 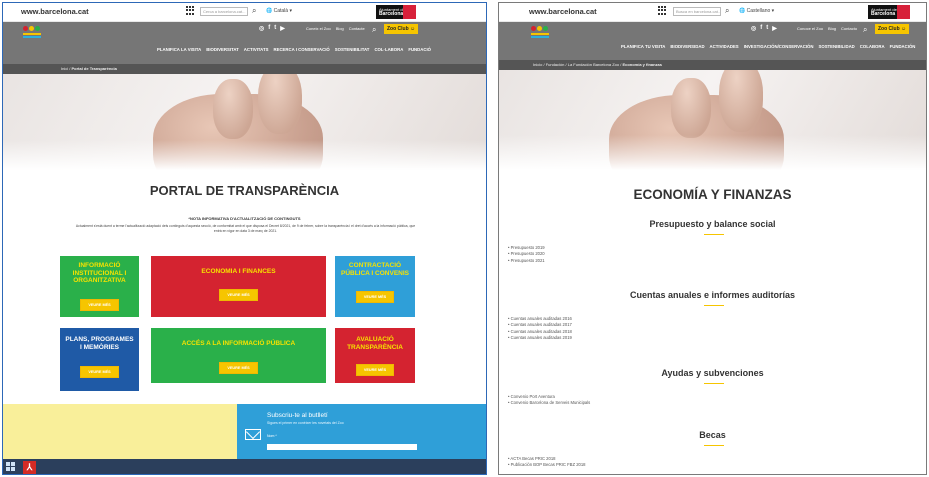 What do you see at coordinates (687, 46) in the screenshot?
I see `menu-biodiversidad: BIODIVERSIDAD` at bounding box center [687, 46].